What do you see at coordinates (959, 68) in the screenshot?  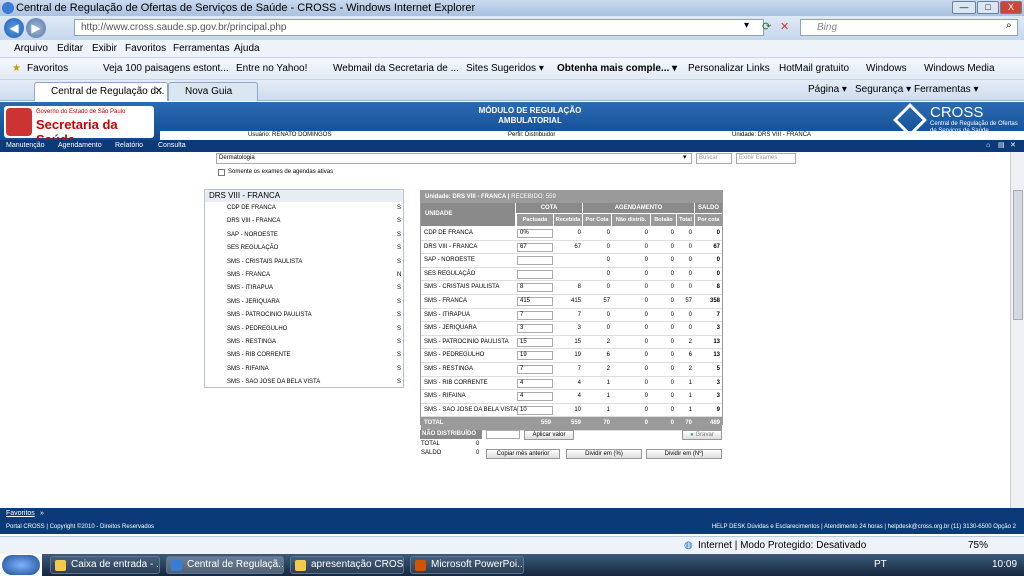 I see `fav-link-windows-media: Windows Media` at bounding box center [959, 68].